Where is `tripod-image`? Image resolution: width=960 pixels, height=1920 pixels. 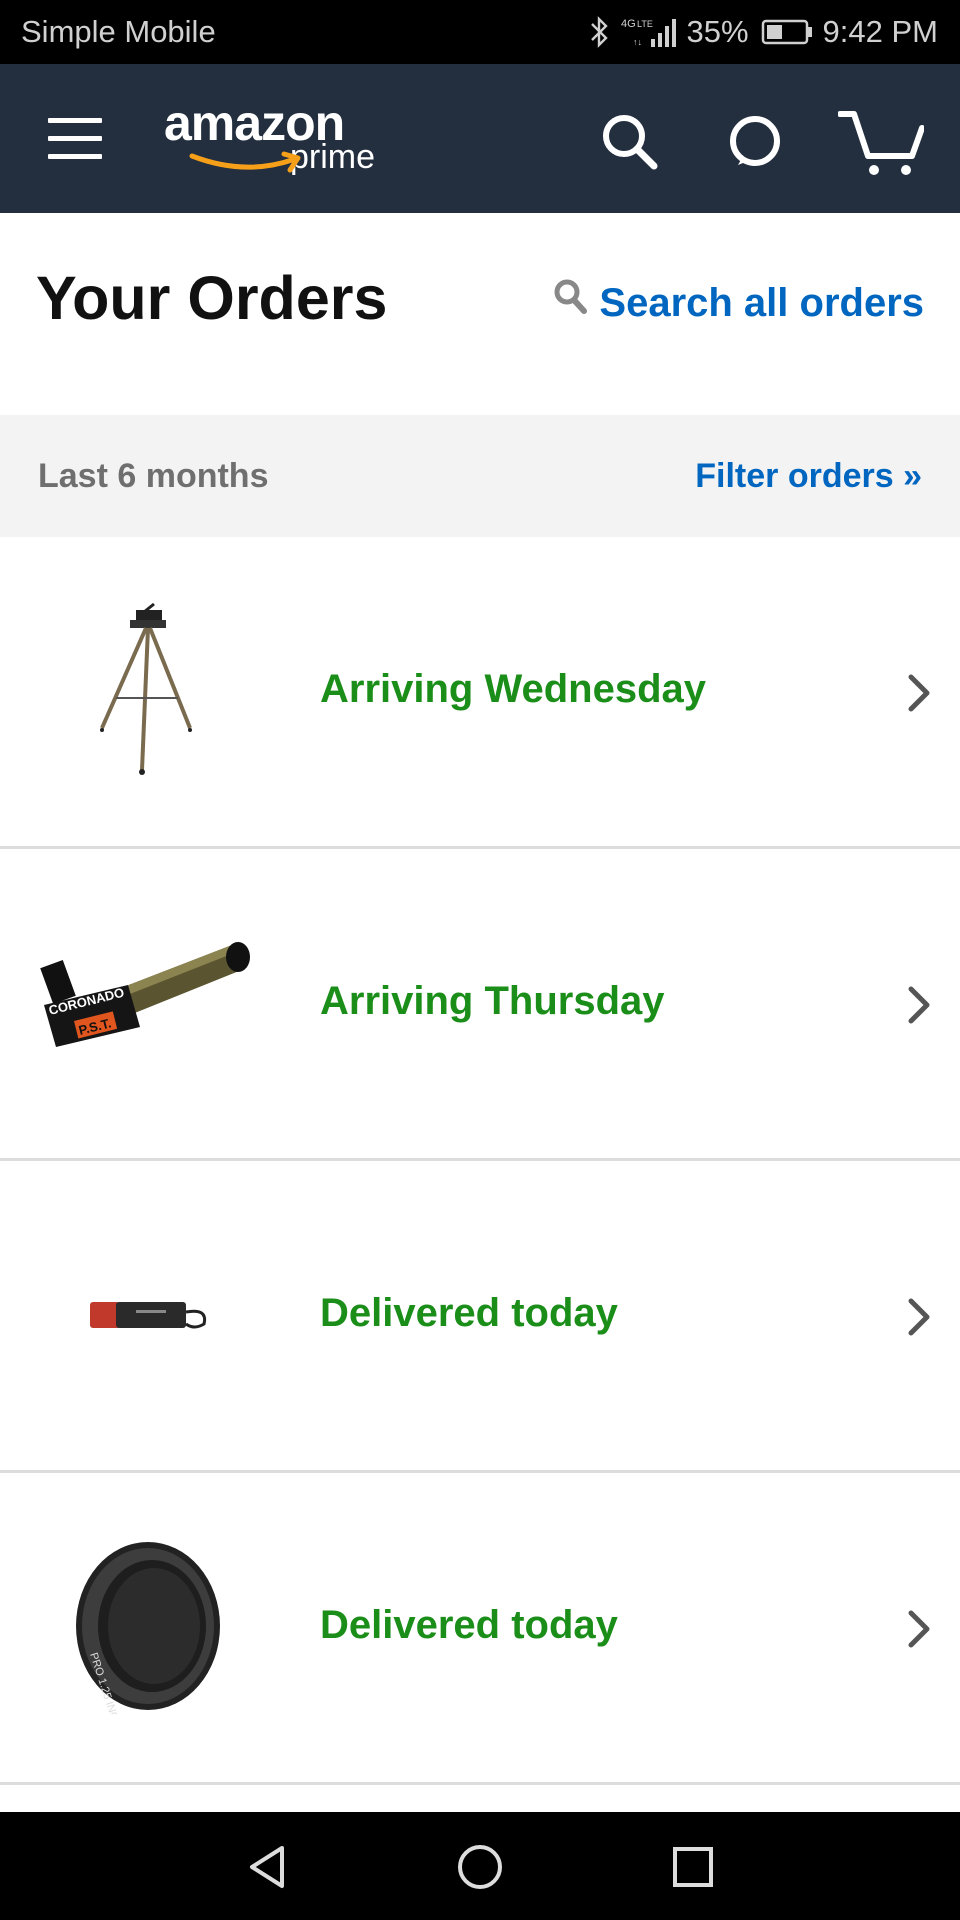 tripod-image is located at coordinates (146, 688).